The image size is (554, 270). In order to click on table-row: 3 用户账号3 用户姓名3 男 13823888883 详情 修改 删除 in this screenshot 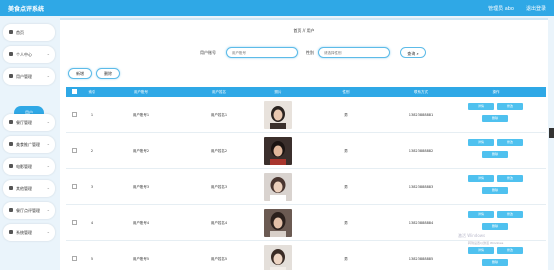, I will do `click(306, 187)`.